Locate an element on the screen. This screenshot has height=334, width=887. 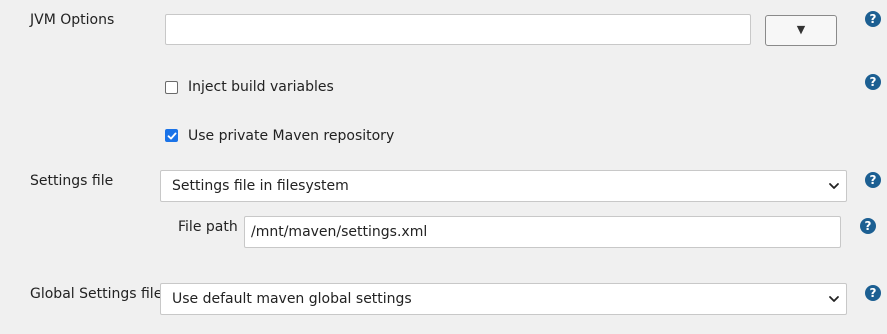
checkmark-icon is located at coordinates (171, 135).